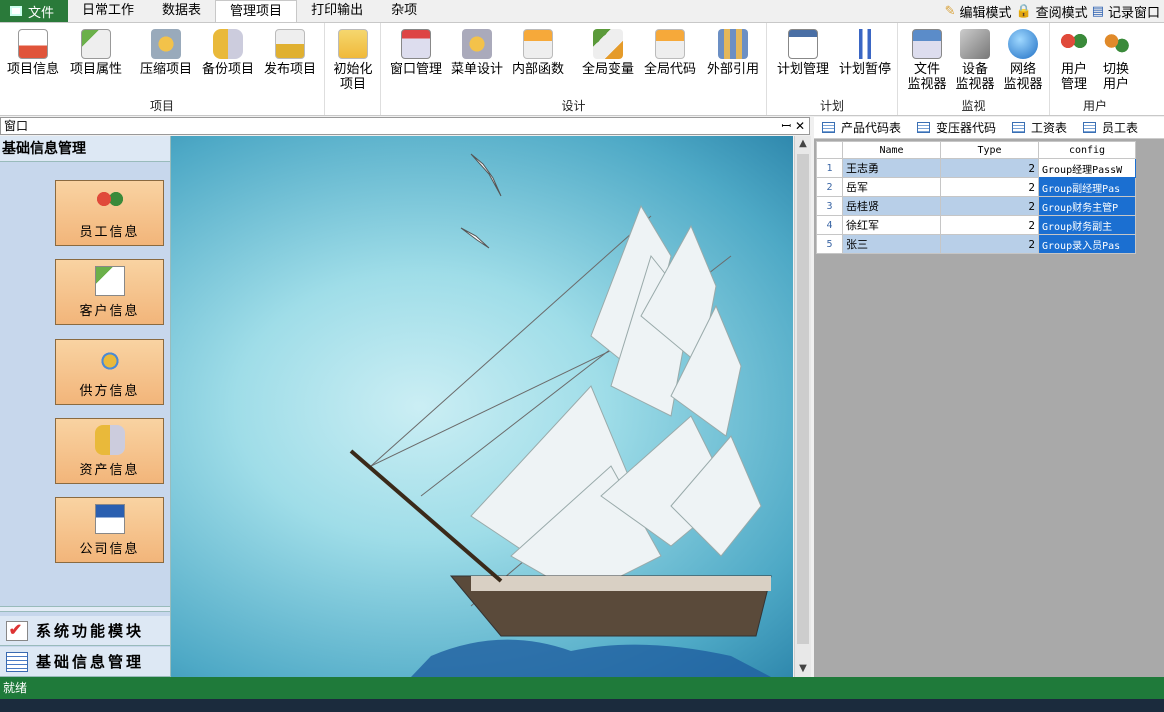  What do you see at coordinates (33, 44) in the screenshot?
I see `certificate-icon` at bounding box center [33, 44].